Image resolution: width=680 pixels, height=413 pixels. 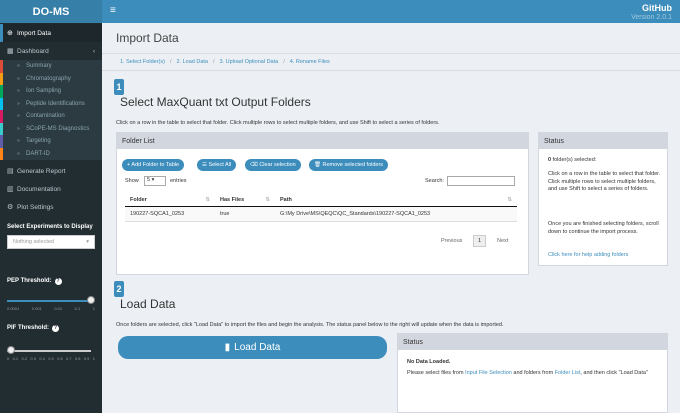 I want to click on caret-down-icon: ▾, so click(x=87, y=242).